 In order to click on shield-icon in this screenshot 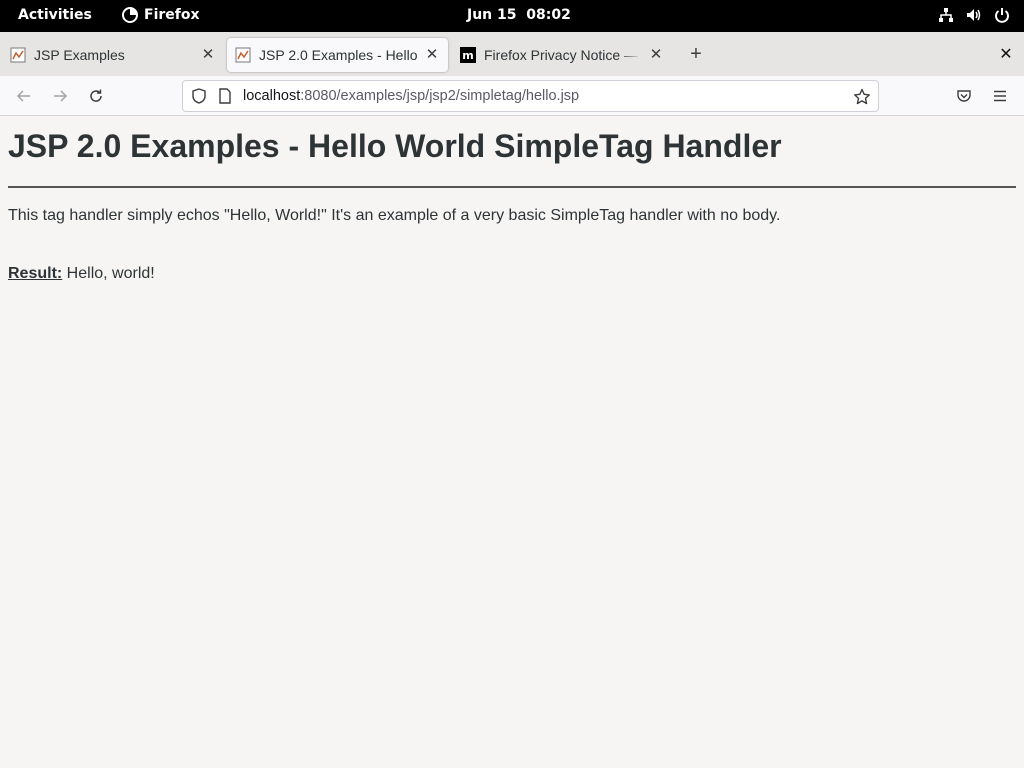, I will do `click(199, 96)`.